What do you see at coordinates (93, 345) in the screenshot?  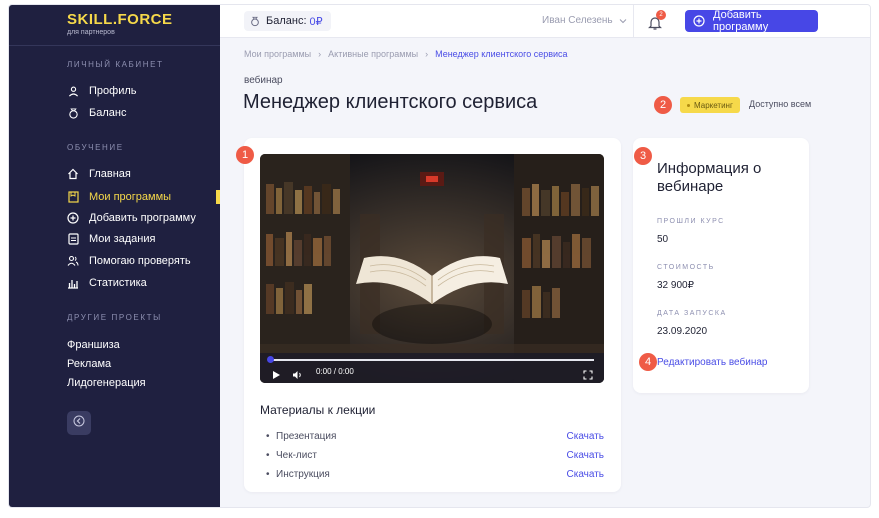 I see `sidebar-item-franchise: Франшиза` at bounding box center [93, 345].